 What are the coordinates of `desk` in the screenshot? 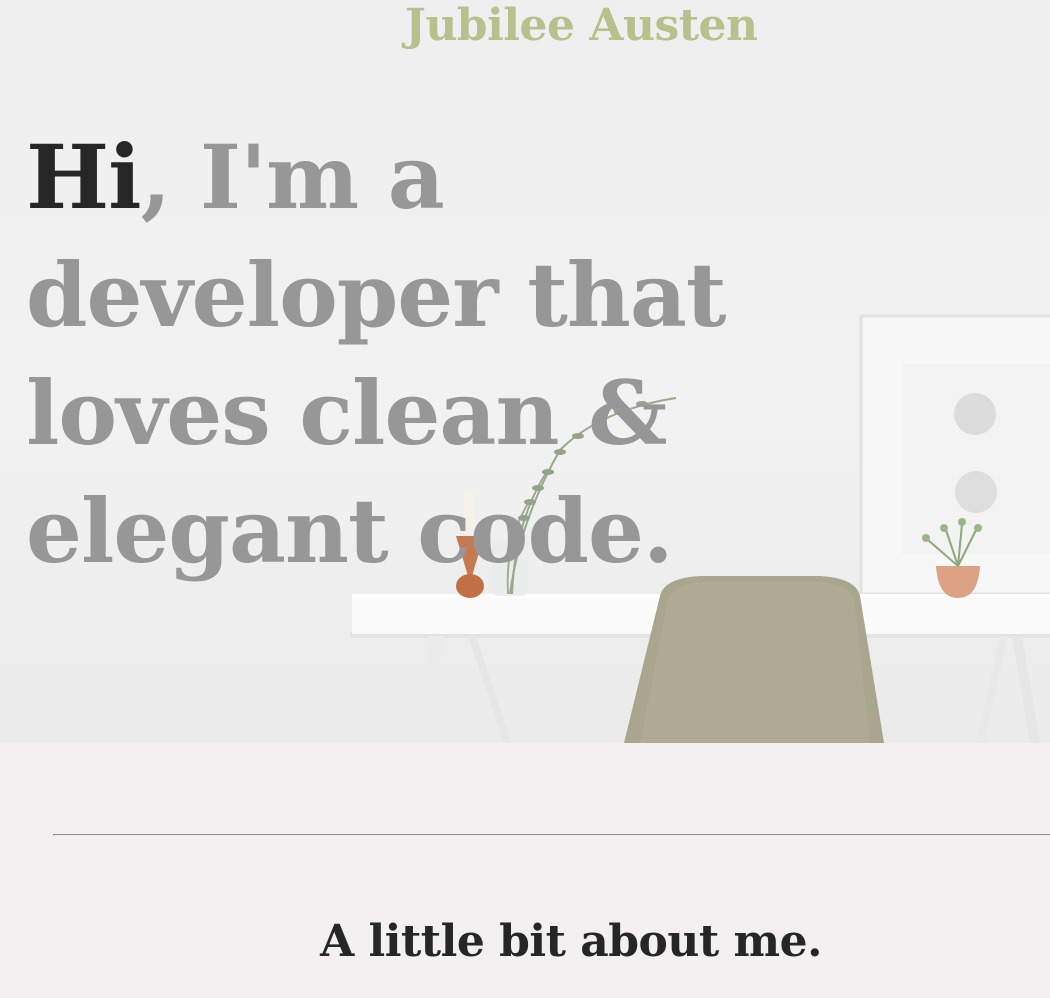 It's located at (701, 668).